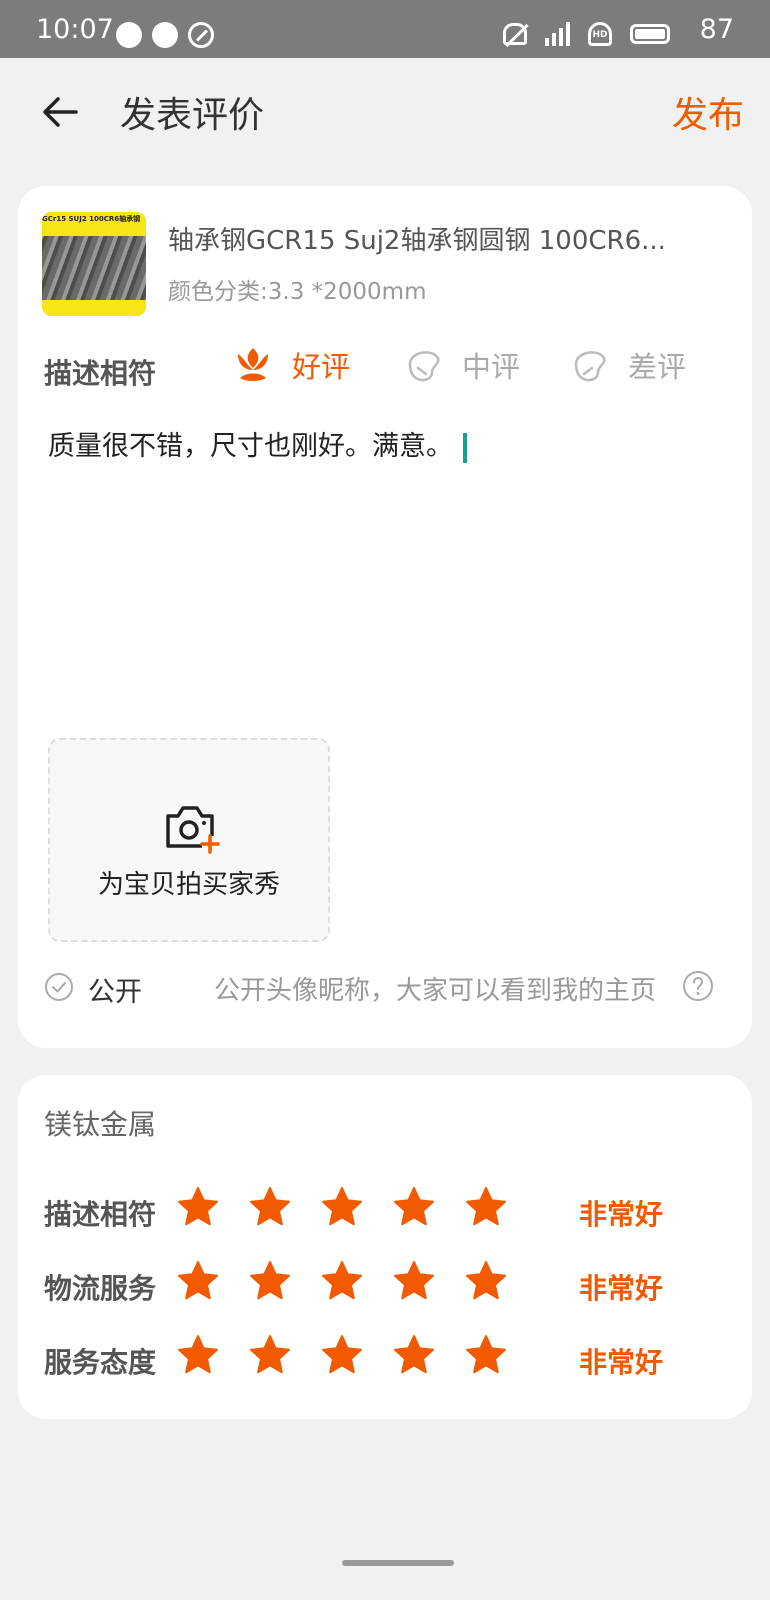  I want to click on sad-face-icon, so click(590, 366).